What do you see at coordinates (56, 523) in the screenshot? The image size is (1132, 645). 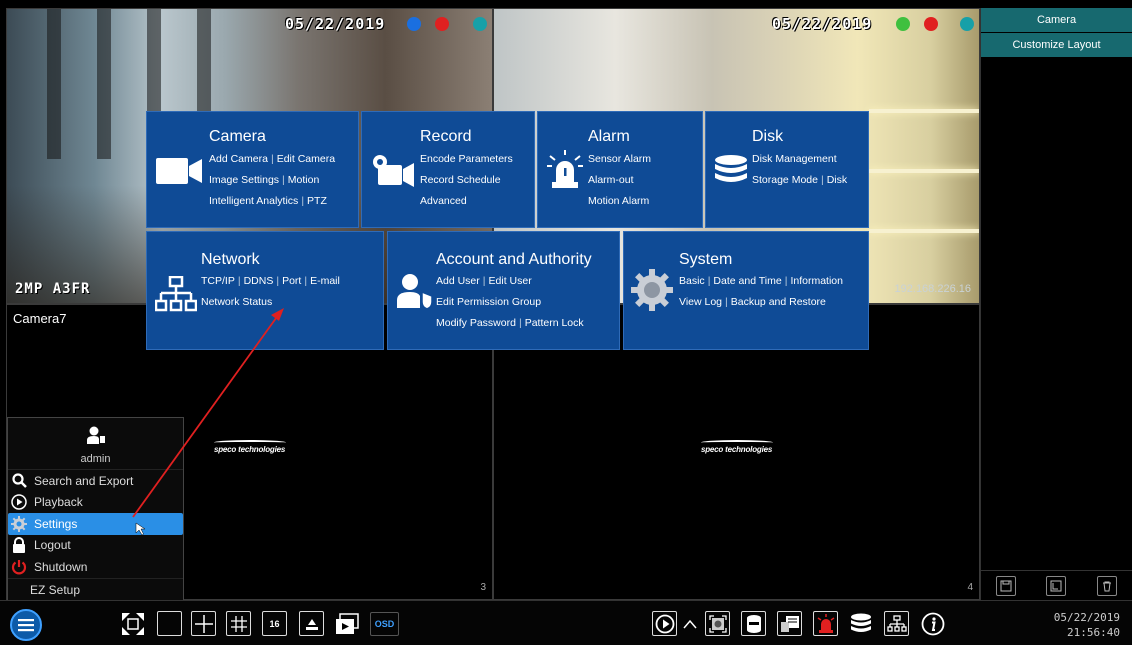 I see `menu-item-label: Settings` at bounding box center [56, 523].